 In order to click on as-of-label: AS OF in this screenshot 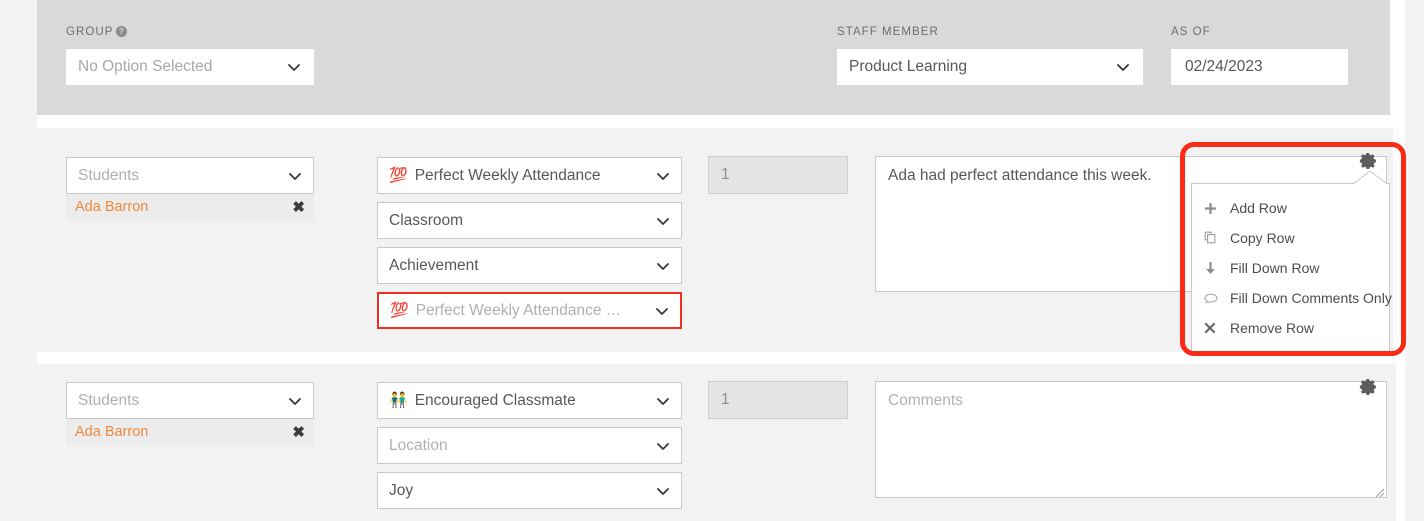, I will do `click(1191, 32)`.